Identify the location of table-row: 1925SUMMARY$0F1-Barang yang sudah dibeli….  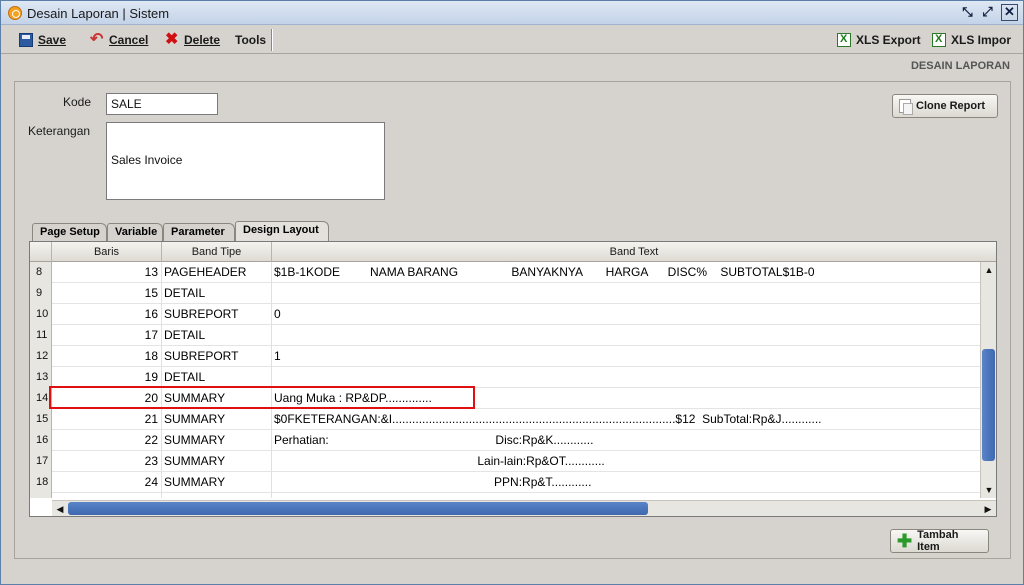
(505, 495).